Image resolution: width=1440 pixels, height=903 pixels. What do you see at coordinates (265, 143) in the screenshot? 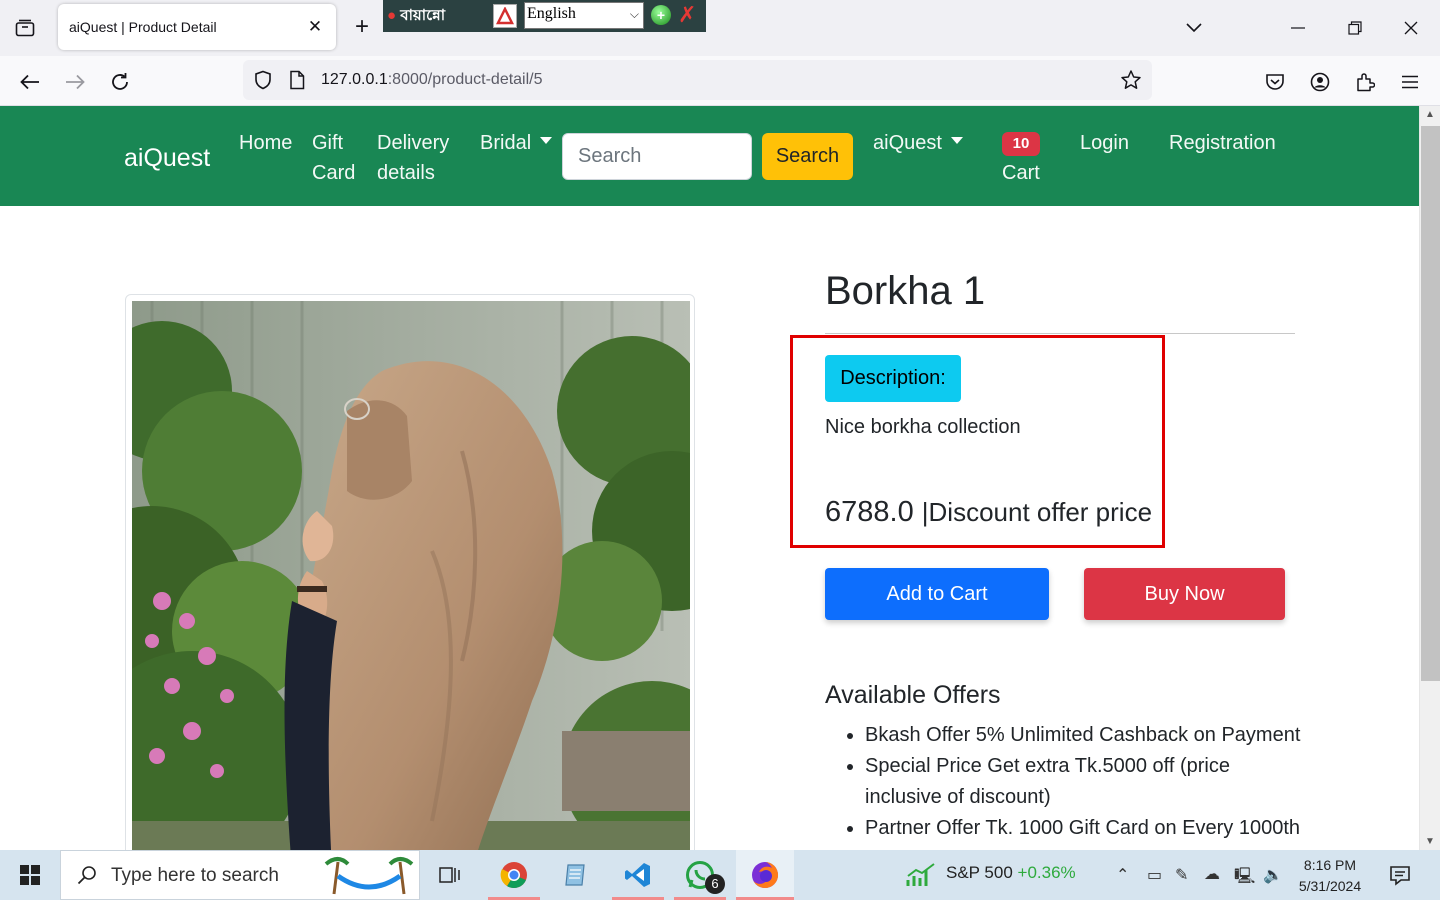
I see `nav-link-home: Home` at bounding box center [265, 143].